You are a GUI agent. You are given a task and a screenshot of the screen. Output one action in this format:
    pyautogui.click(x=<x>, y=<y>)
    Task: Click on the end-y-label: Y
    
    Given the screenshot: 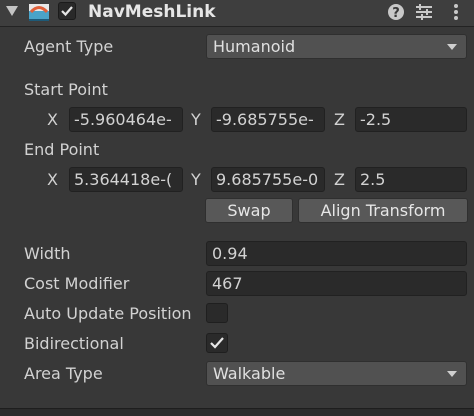 What is the action you would take?
    pyautogui.click(x=196, y=179)
    